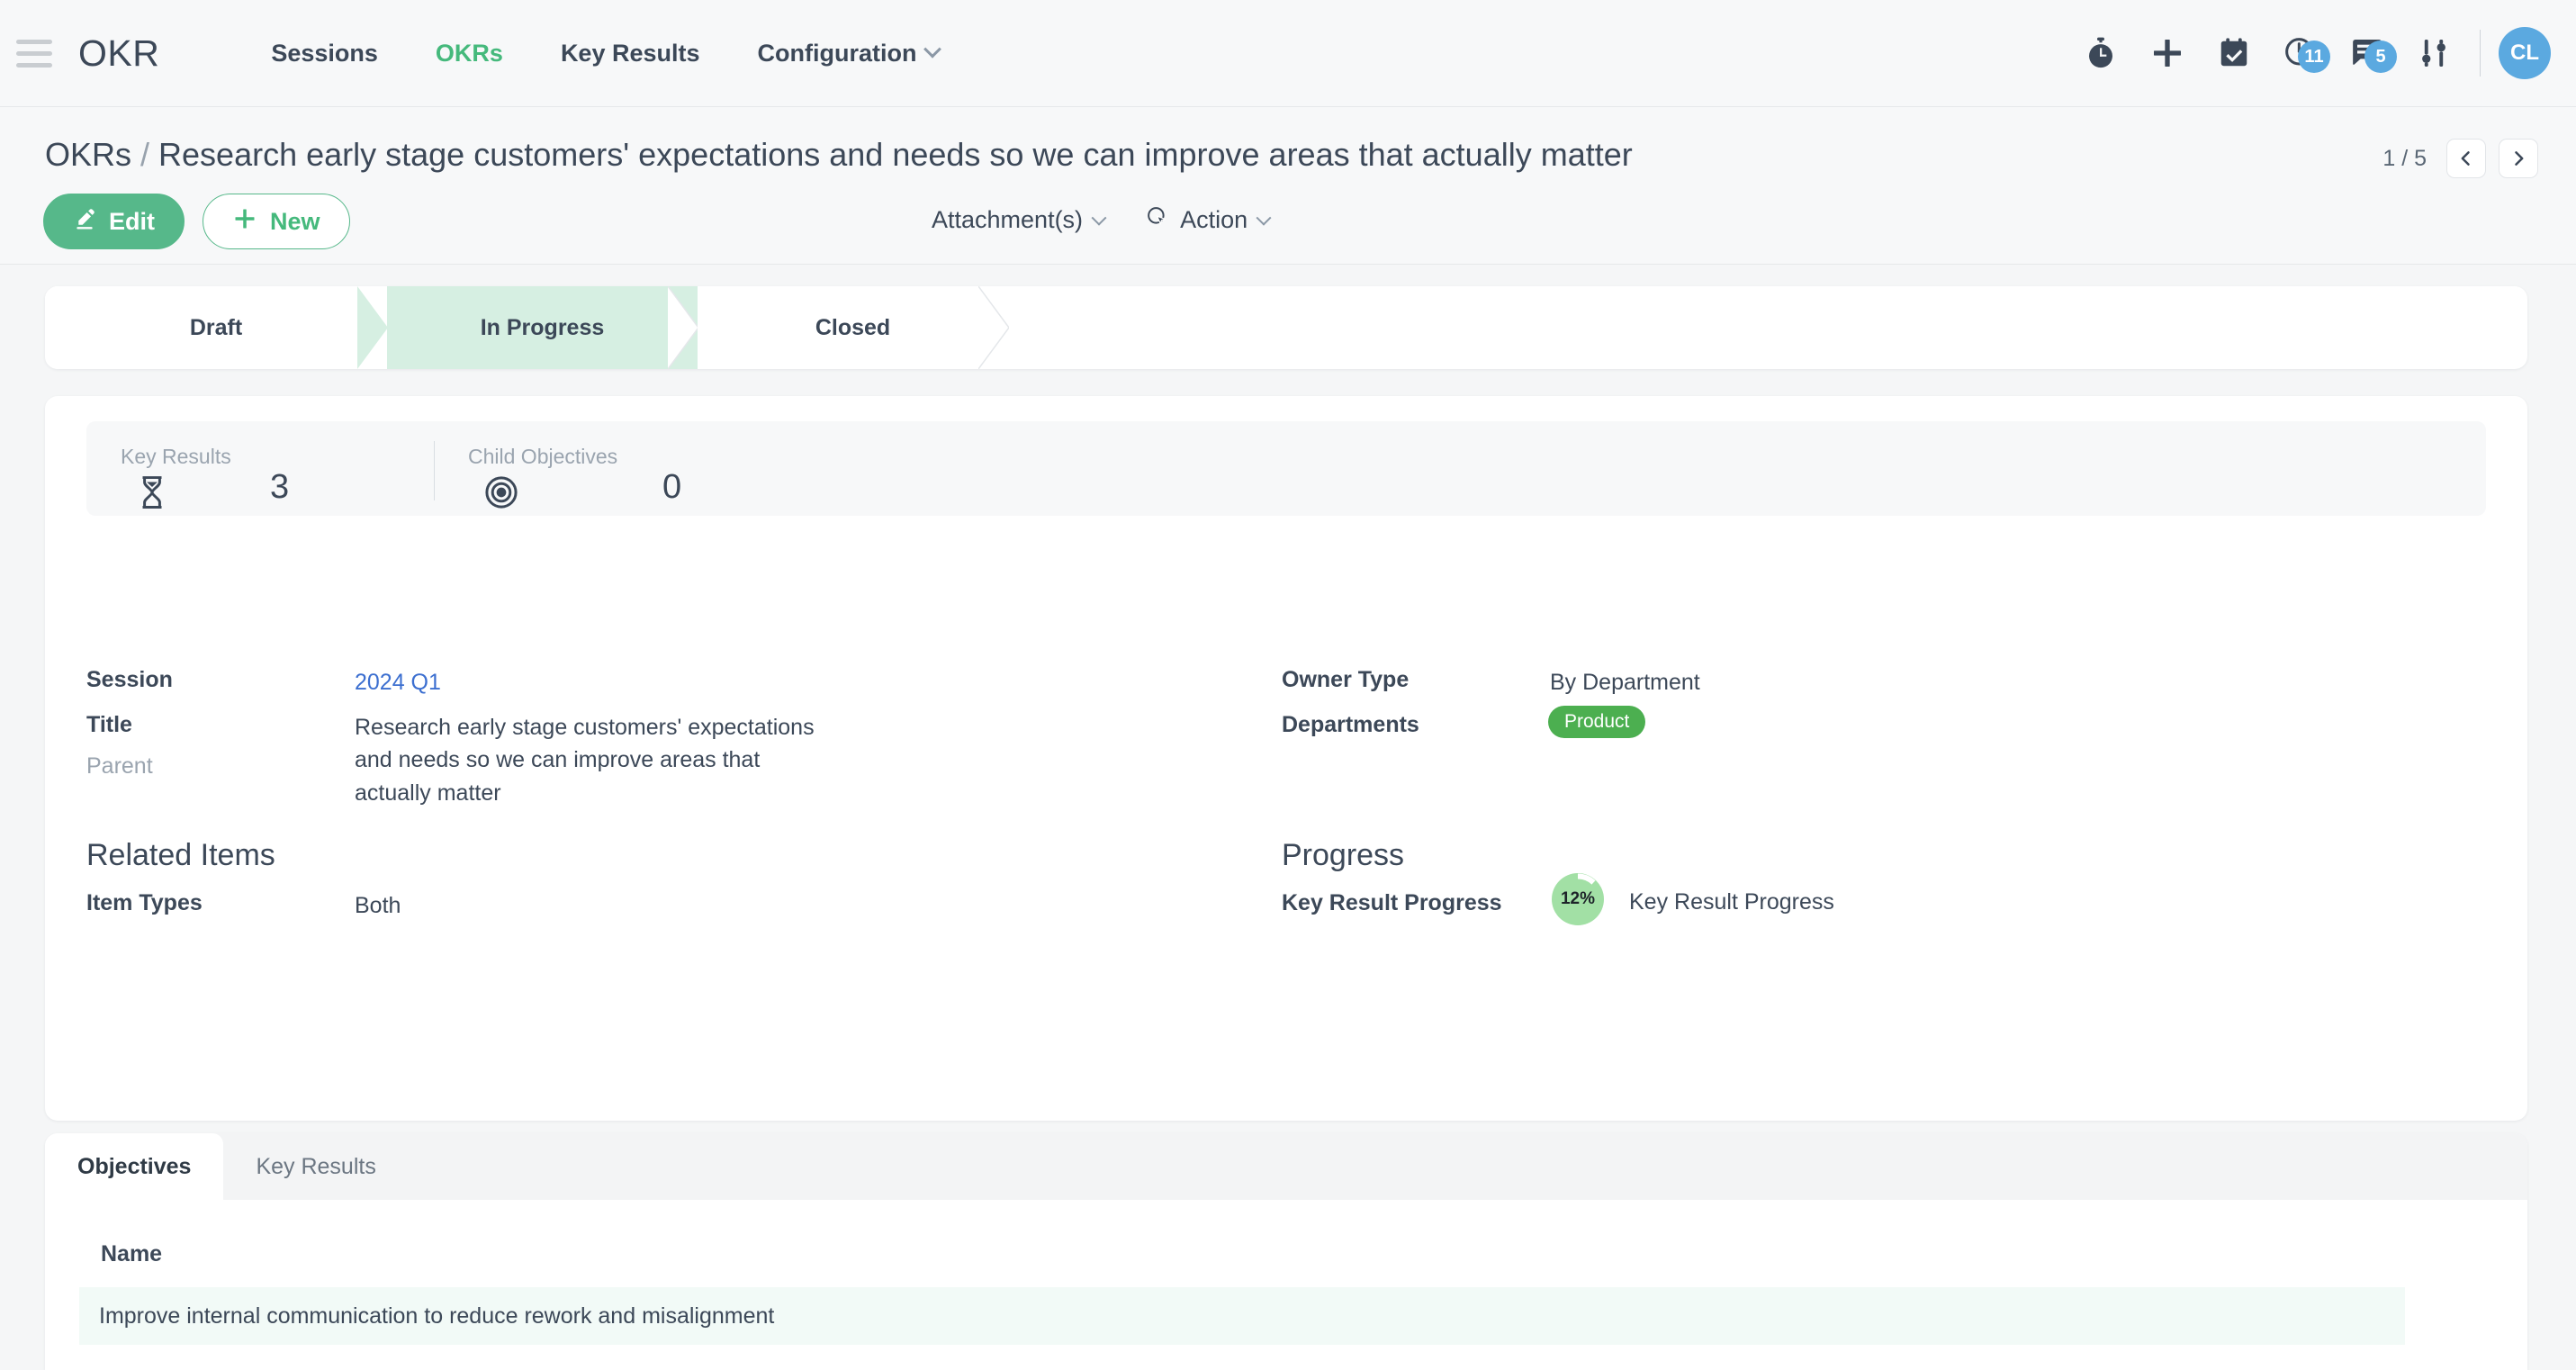 Image resolution: width=2576 pixels, height=1370 pixels. Describe the element at coordinates (543, 456) in the screenshot. I see `stat-child-objectives-label: Child Objectives` at that location.